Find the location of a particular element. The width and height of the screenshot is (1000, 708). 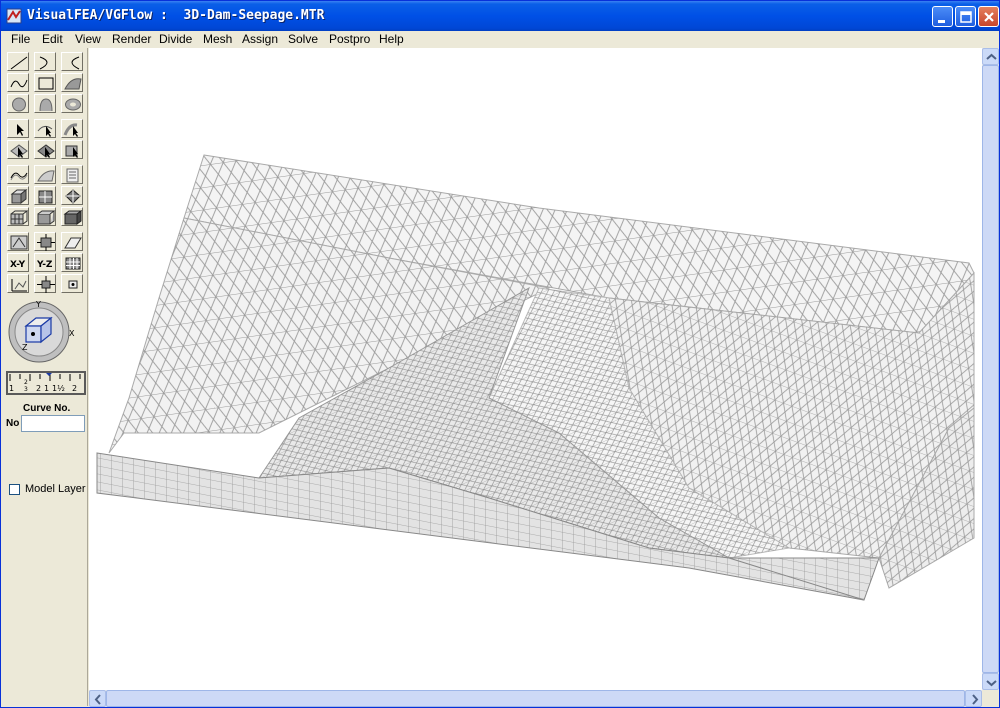

select-node-tool is located at coordinates (18, 149).